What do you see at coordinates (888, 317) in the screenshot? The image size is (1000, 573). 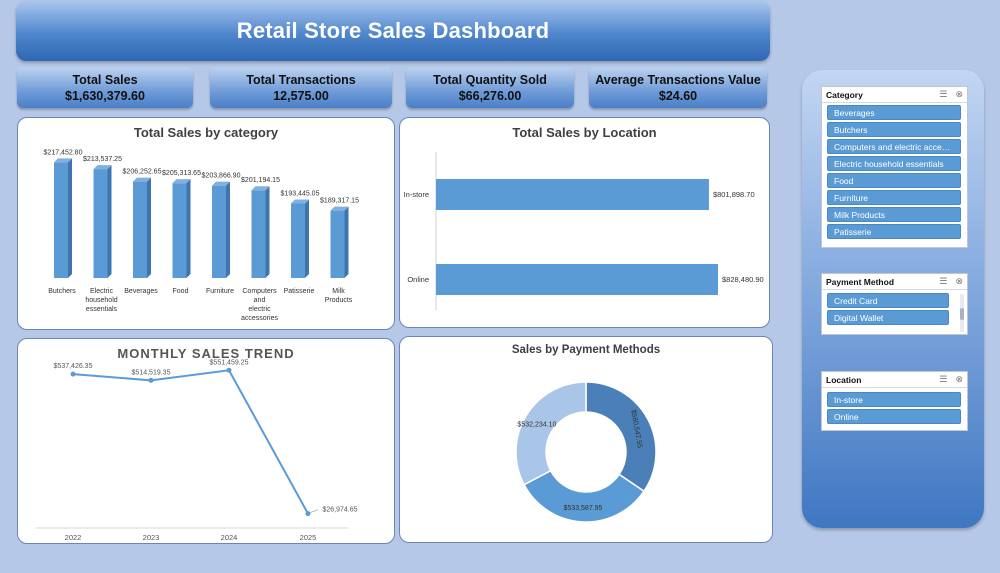 I see `slicer-item: Digital Wallet` at bounding box center [888, 317].